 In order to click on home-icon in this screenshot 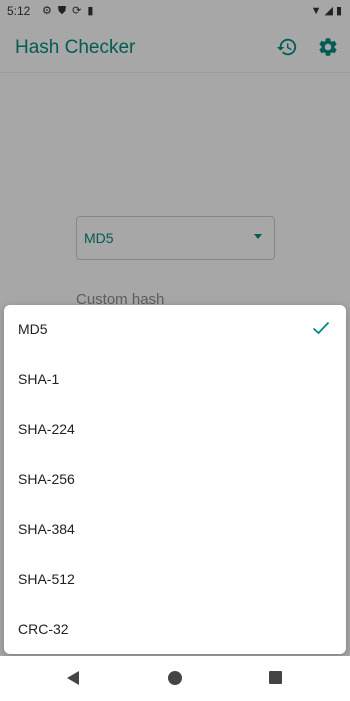, I will do `click(175, 678)`.